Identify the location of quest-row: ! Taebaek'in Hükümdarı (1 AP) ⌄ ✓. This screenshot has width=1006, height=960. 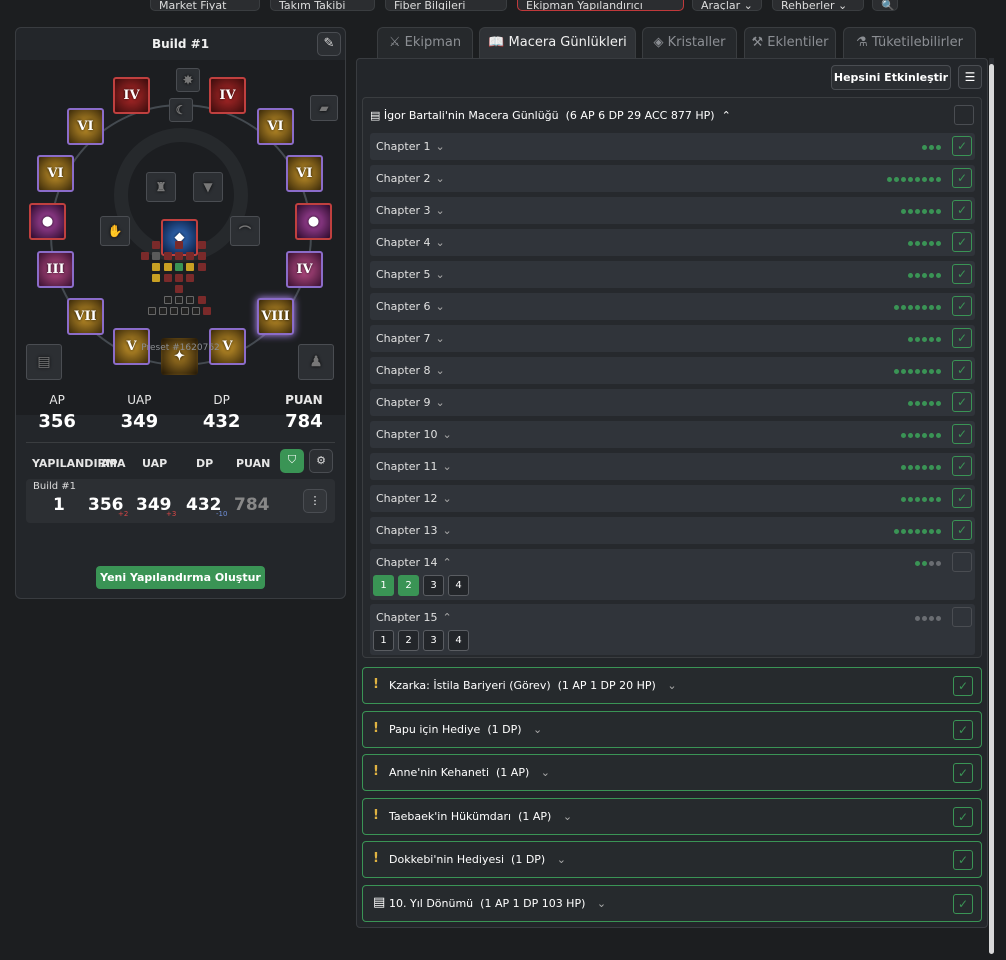
(672, 816).